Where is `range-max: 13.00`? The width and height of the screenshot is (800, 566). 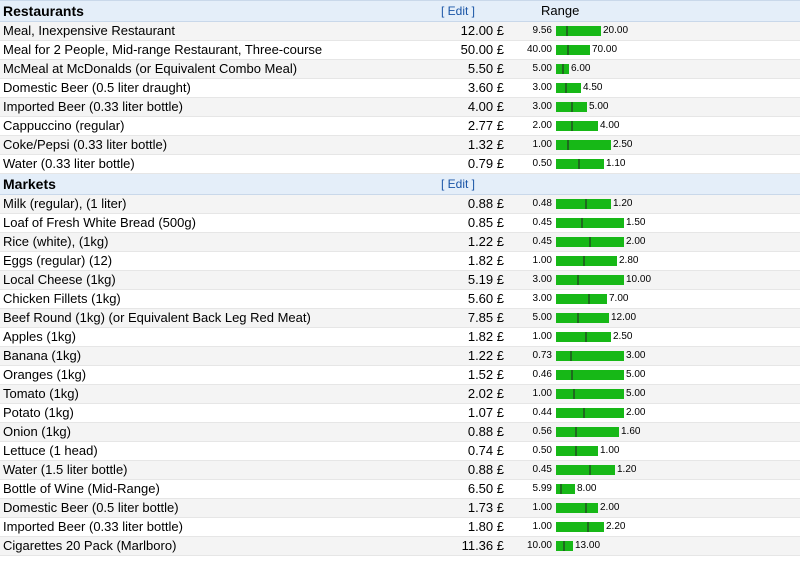 range-max: 13.00 is located at coordinates (588, 545).